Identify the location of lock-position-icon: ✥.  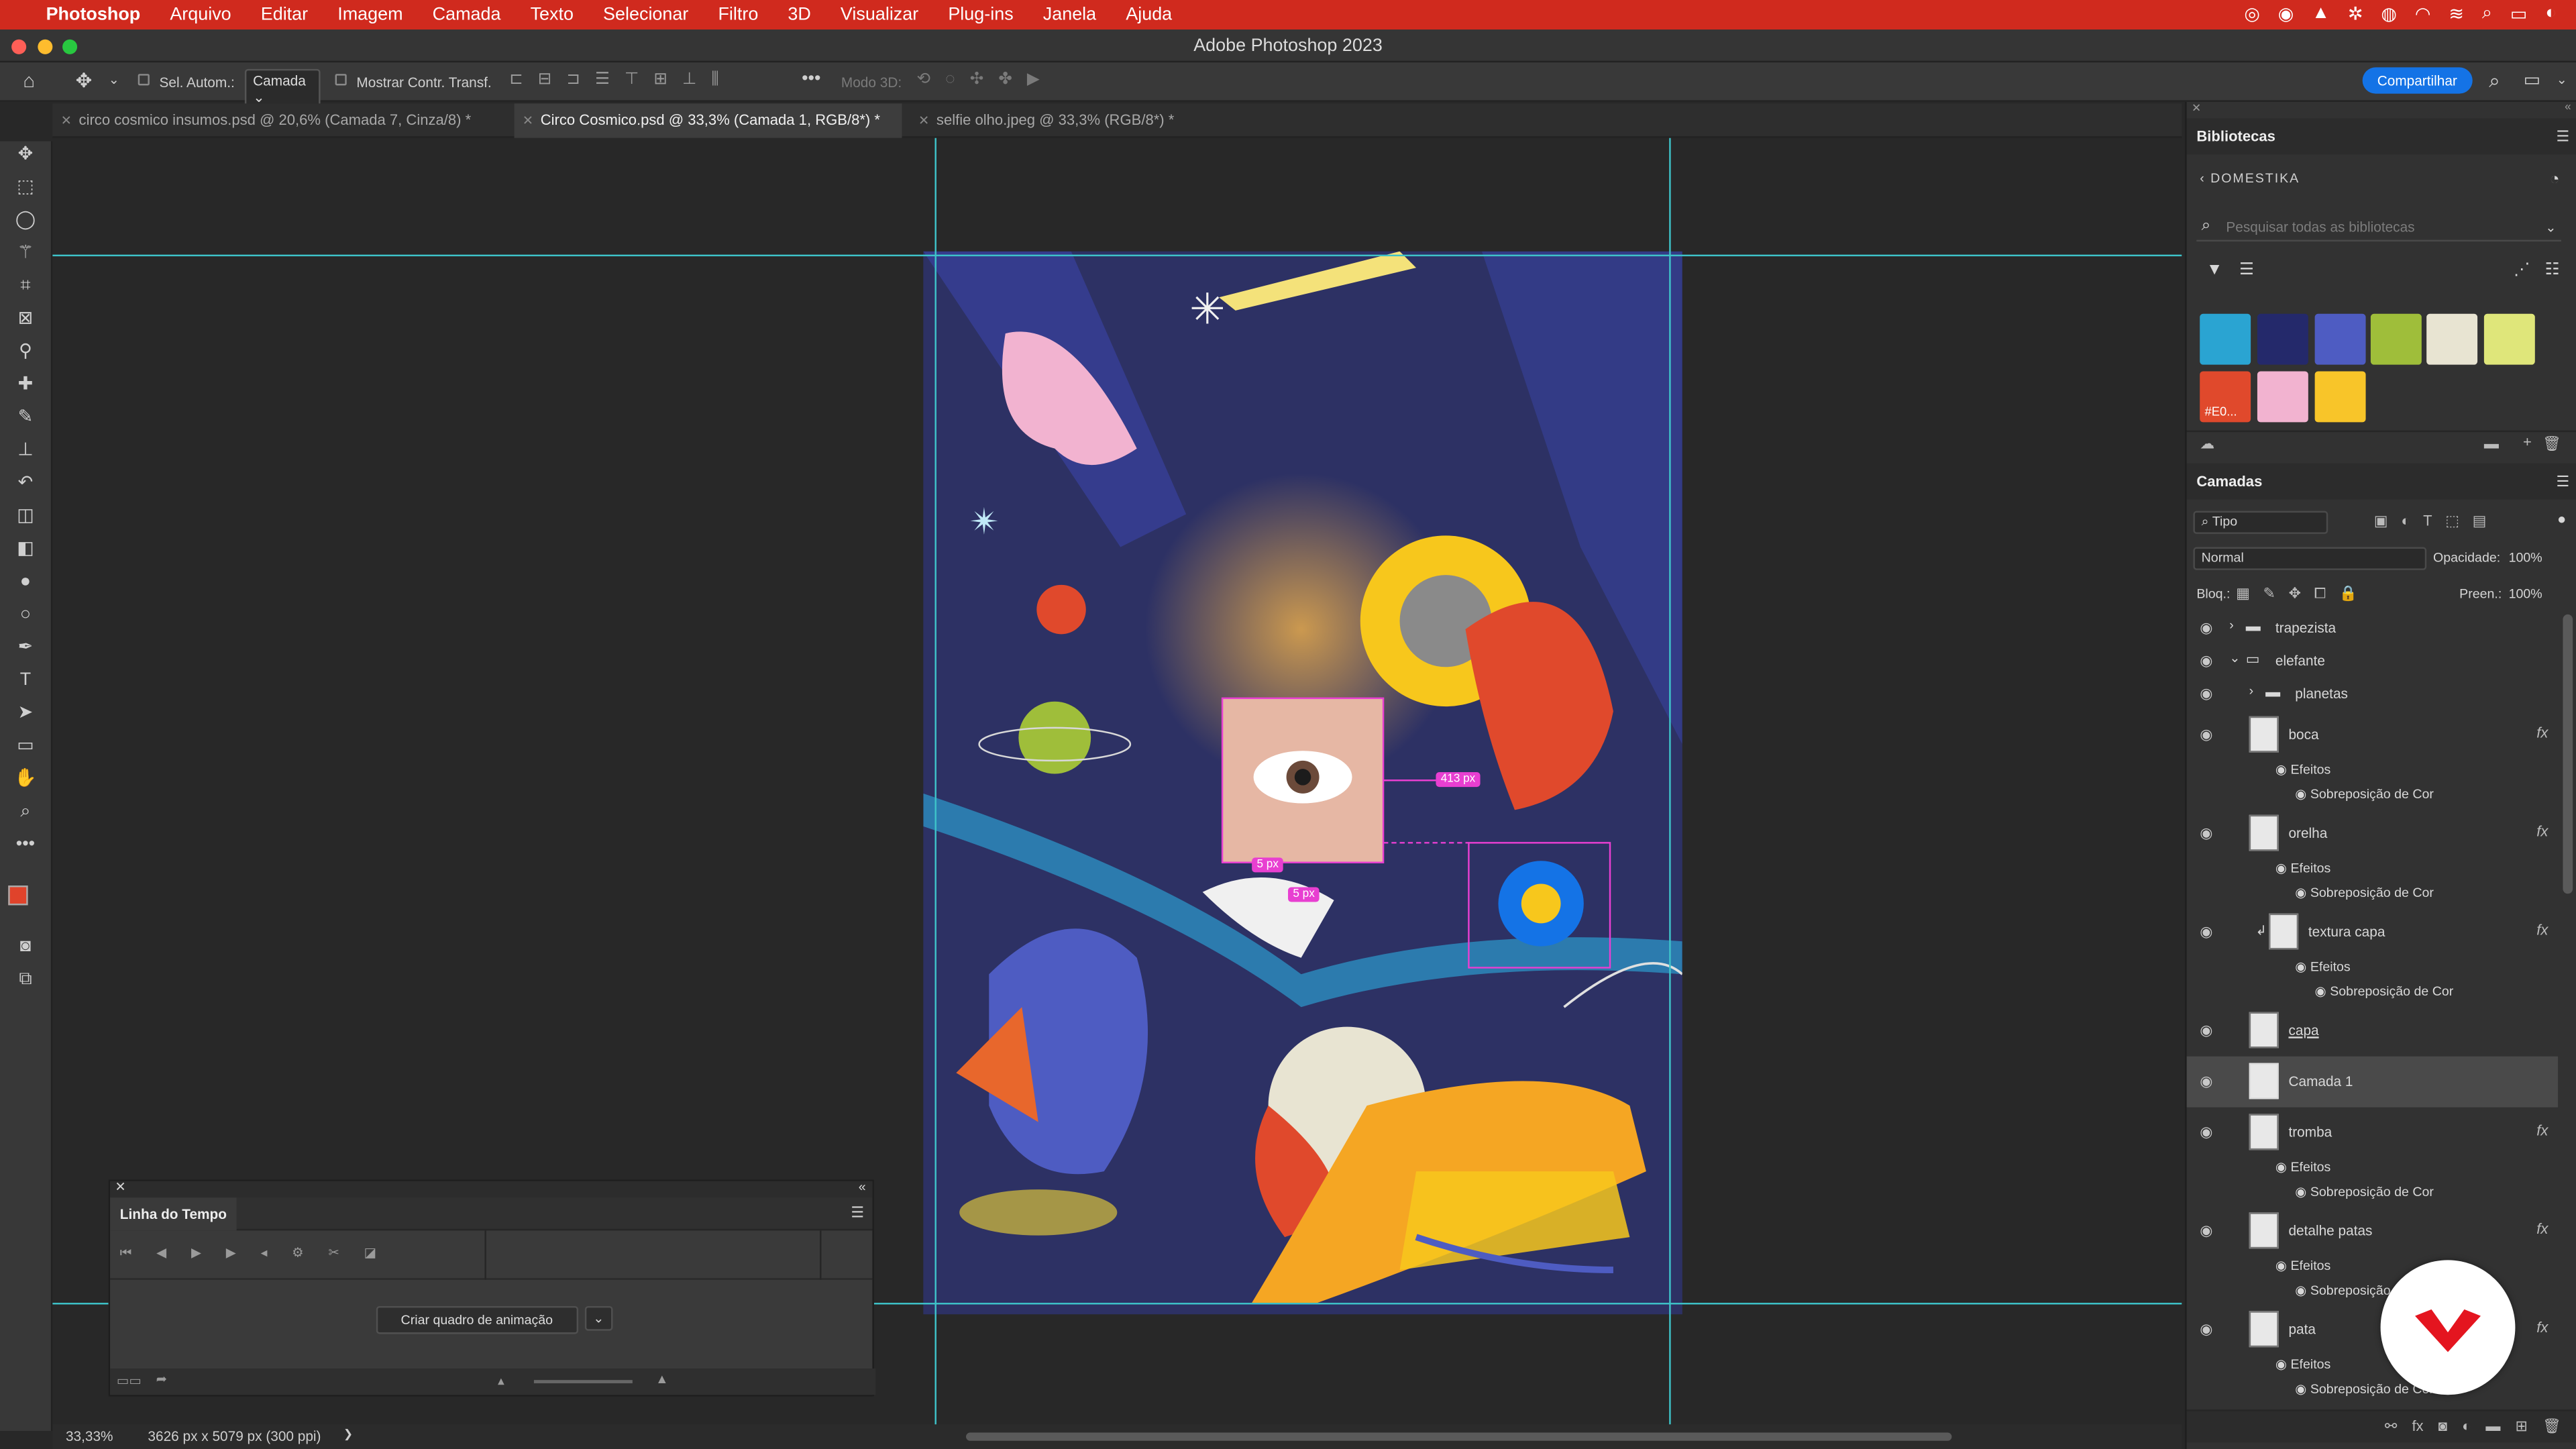
(2295, 594).